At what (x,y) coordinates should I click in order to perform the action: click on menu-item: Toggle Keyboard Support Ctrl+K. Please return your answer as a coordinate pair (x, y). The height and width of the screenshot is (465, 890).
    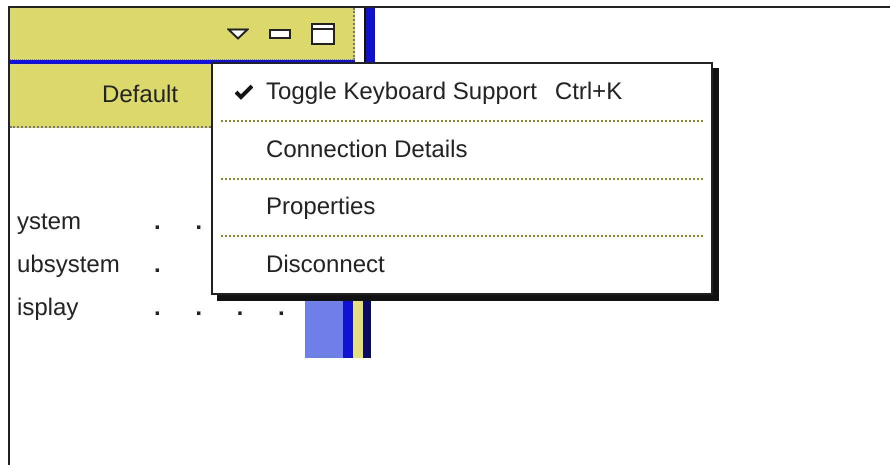
    Looking at the image, I should click on (462, 92).